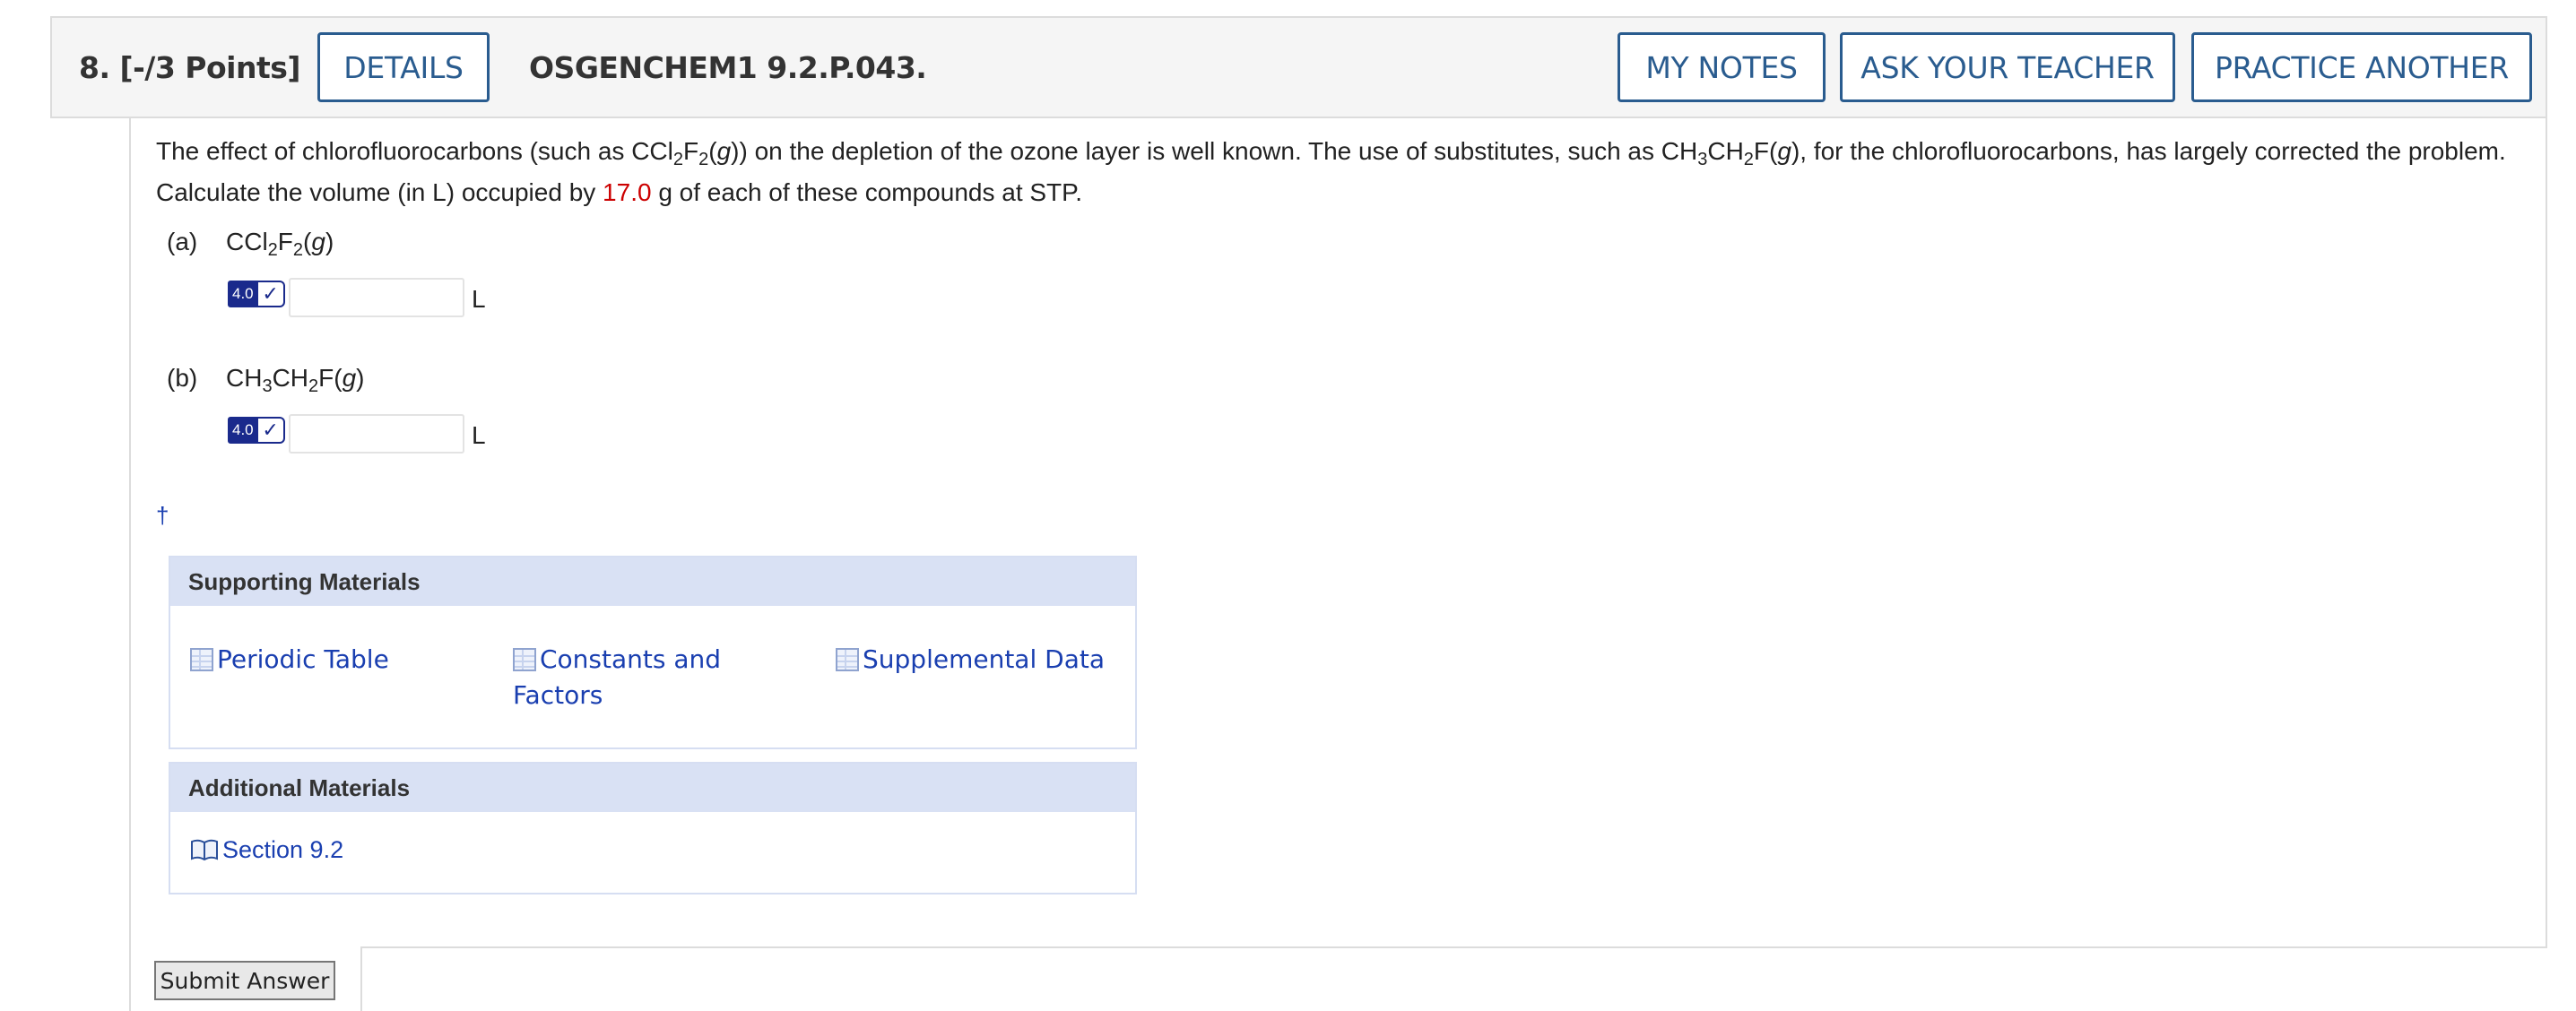 The width and height of the screenshot is (2576, 1011). What do you see at coordinates (295, 380) in the screenshot?
I see `part-b-formula: CH3CH2F(g)` at bounding box center [295, 380].